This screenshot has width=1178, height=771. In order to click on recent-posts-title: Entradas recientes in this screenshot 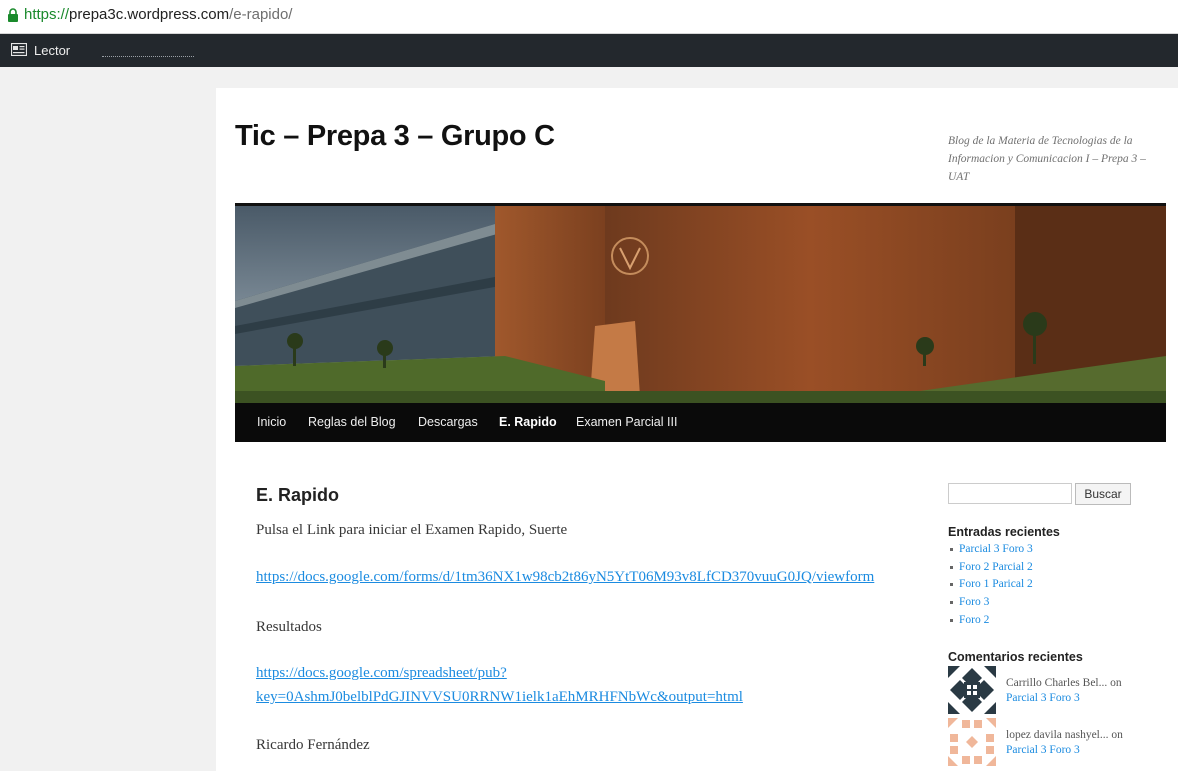, I will do `click(1004, 532)`.